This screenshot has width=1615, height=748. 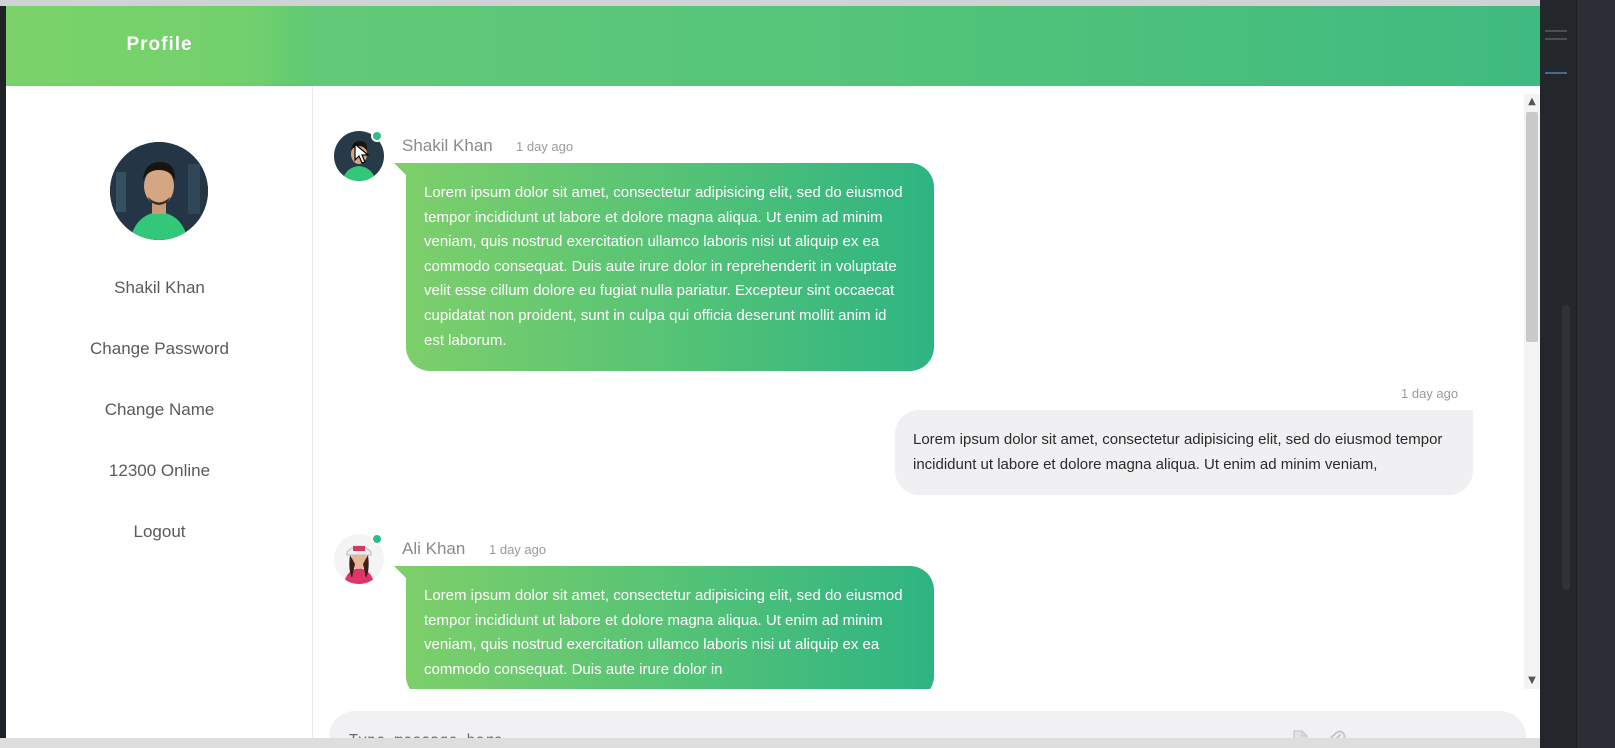 I want to click on sidebar-item-logout: Logout, so click(x=159, y=532).